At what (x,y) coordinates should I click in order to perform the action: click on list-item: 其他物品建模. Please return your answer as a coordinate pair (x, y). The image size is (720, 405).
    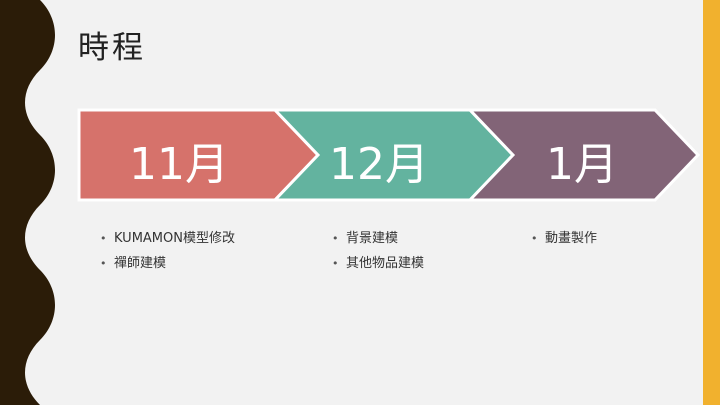
    Looking at the image, I should click on (378, 263).